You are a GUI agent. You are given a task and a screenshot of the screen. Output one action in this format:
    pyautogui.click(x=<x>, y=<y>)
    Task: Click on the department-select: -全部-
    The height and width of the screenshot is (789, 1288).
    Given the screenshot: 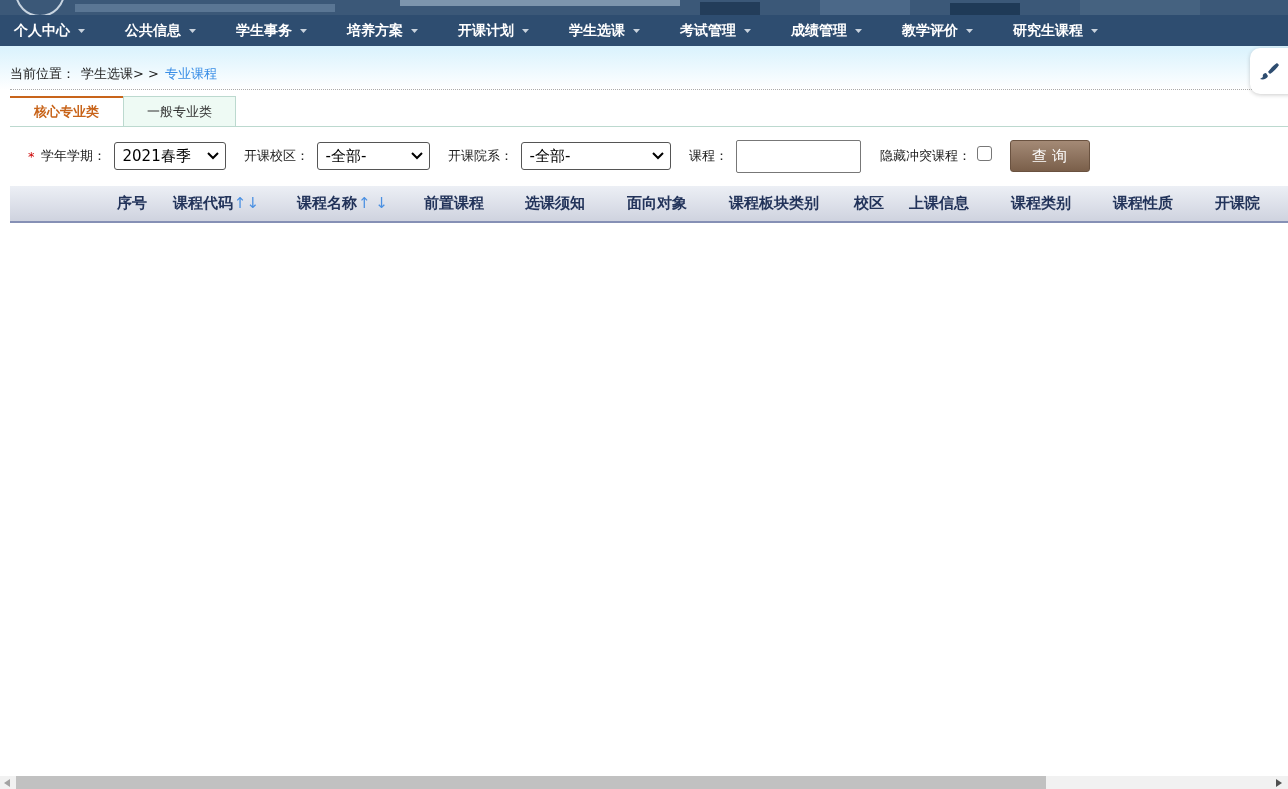 What is the action you would take?
    pyautogui.click(x=595, y=156)
    